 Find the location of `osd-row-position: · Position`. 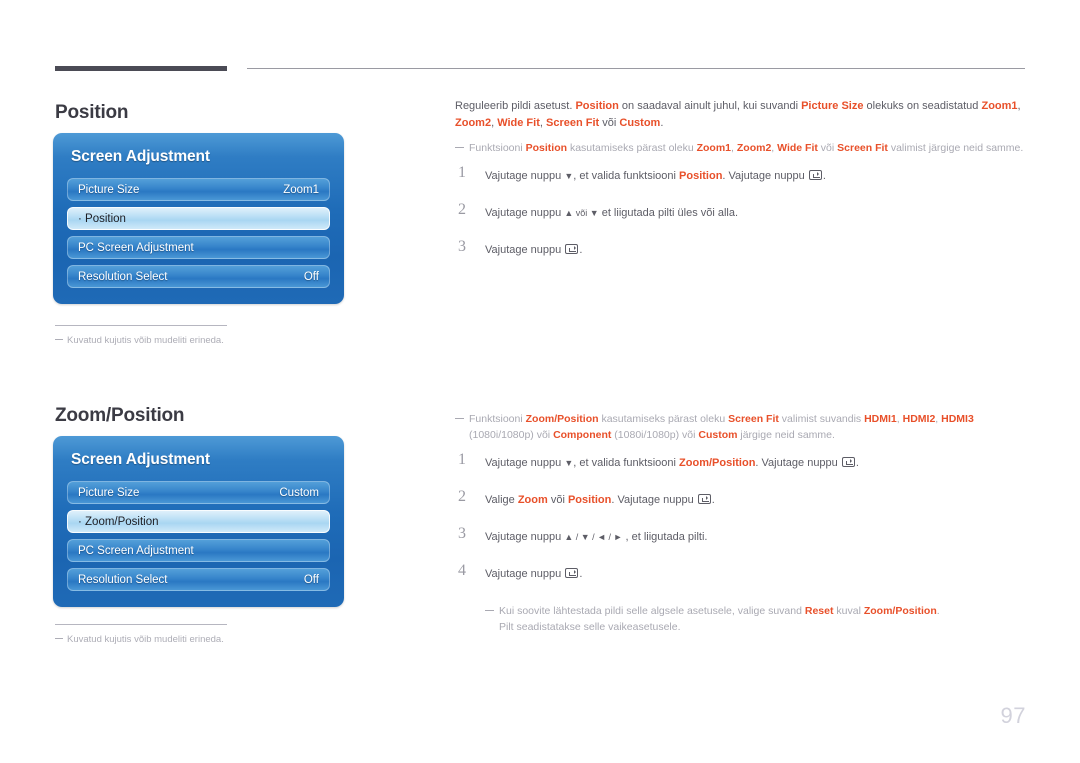

osd-row-position: · Position is located at coordinates (198, 218).